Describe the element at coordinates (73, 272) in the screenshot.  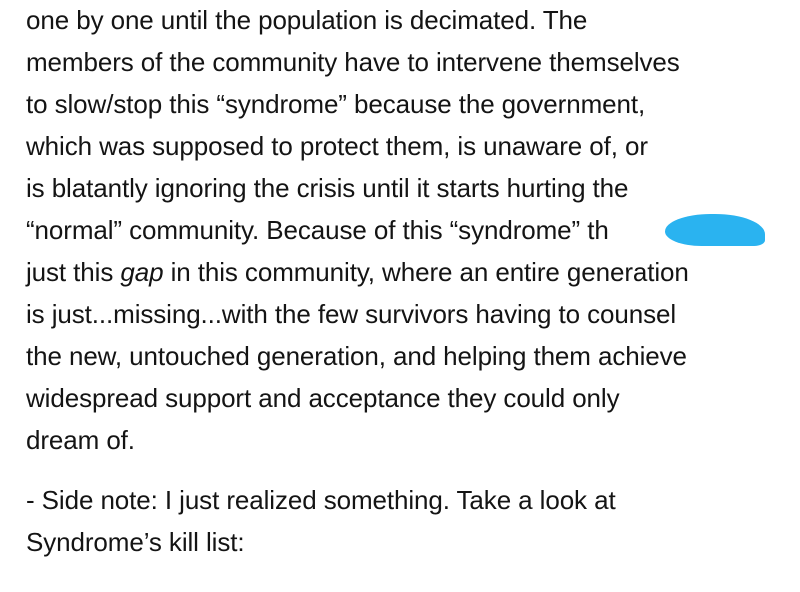
I see `text-segment: just this` at that location.